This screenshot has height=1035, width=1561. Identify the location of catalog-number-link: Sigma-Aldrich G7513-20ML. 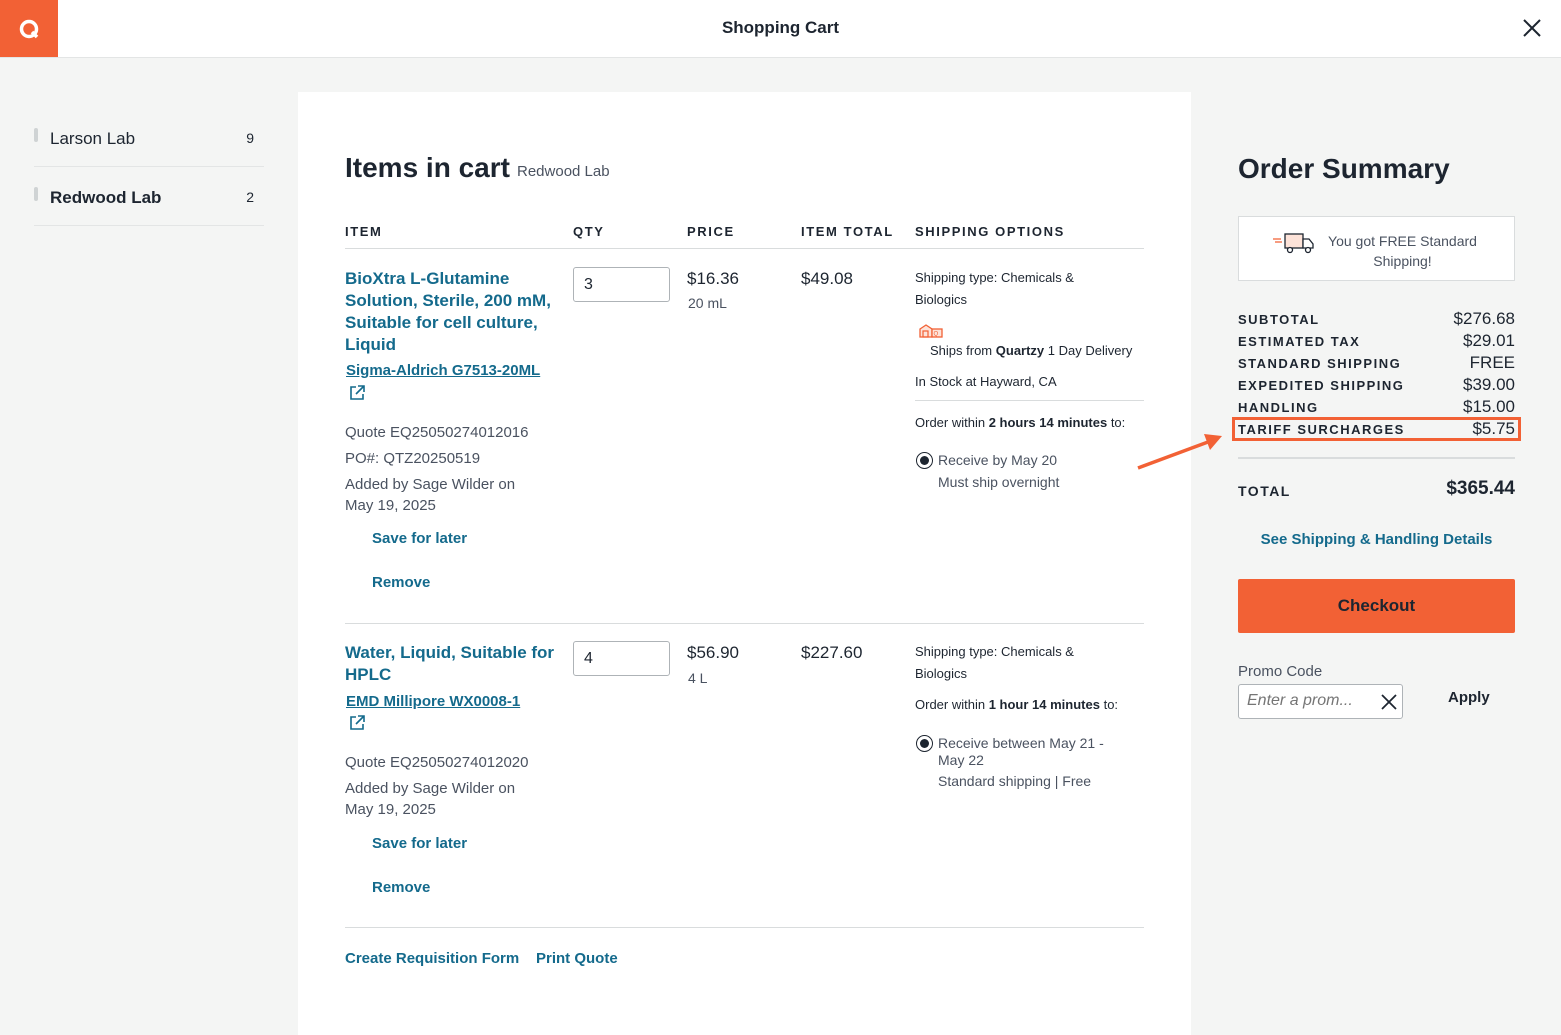
(443, 370).